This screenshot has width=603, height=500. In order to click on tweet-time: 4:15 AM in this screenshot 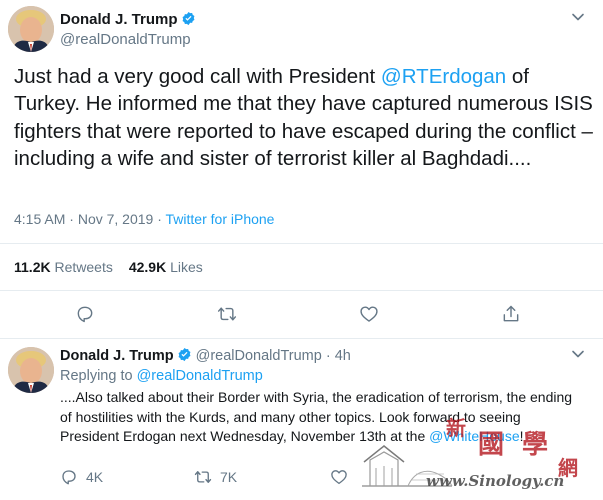, I will do `click(39, 219)`.